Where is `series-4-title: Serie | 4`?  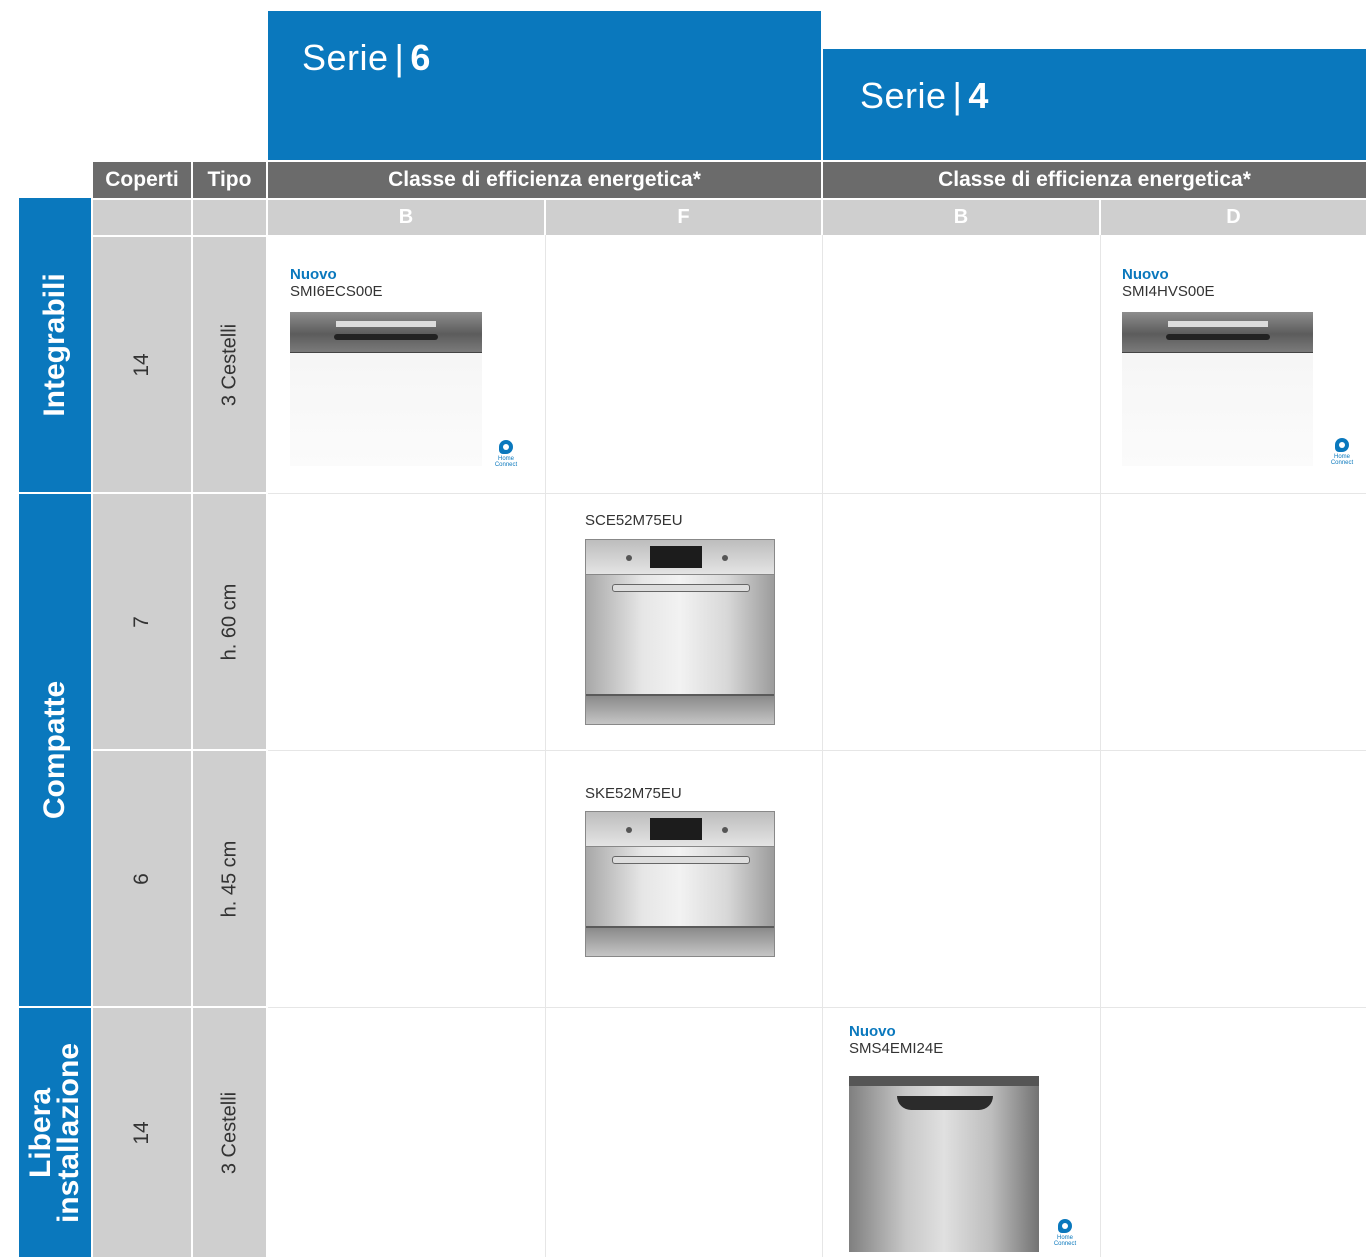 series-4-title: Serie | 4 is located at coordinates (924, 96).